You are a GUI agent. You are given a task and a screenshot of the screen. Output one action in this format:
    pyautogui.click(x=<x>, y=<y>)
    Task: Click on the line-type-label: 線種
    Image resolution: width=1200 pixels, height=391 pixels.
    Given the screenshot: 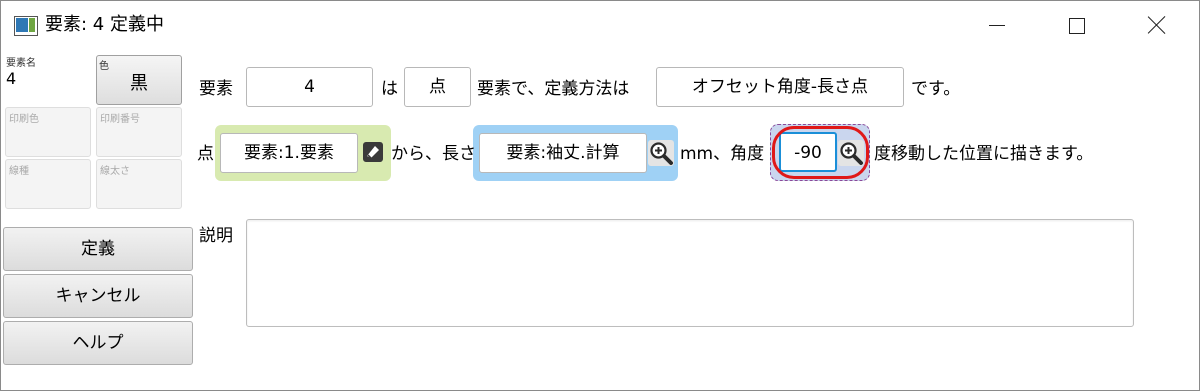 What is the action you would take?
    pyautogui.click(x=19, y=171)
    